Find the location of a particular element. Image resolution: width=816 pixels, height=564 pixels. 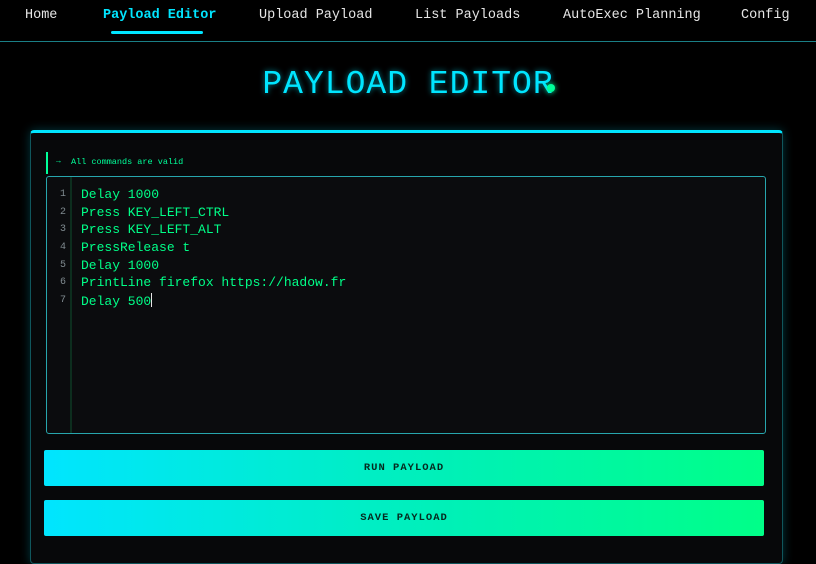

code-line: Press KEY_LEFT_ALT is located at coordinates (151, 229).